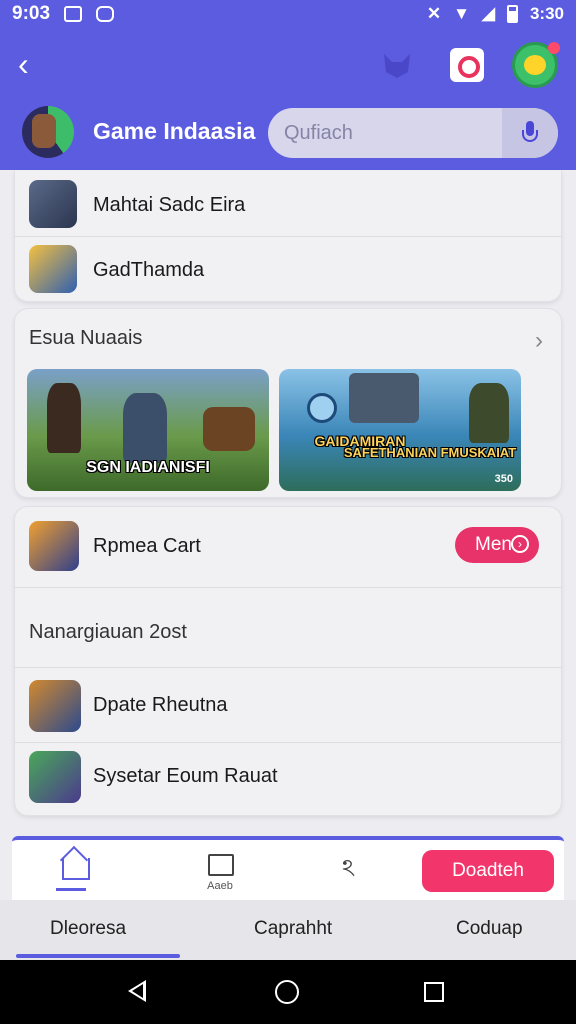 Image resolution: width=576 pixels, height=1024 pixels. Describe the element at coordinates (293, 929) in the screenshot. I see `nav-tab-2: Caprahht` at that location.